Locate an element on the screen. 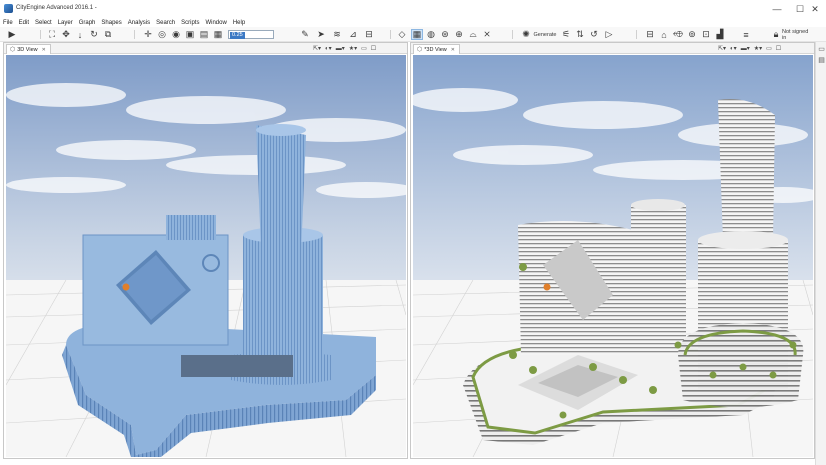 The image size is (826, 465). undo-icon: ↺ is located at coordinates (594, 34).